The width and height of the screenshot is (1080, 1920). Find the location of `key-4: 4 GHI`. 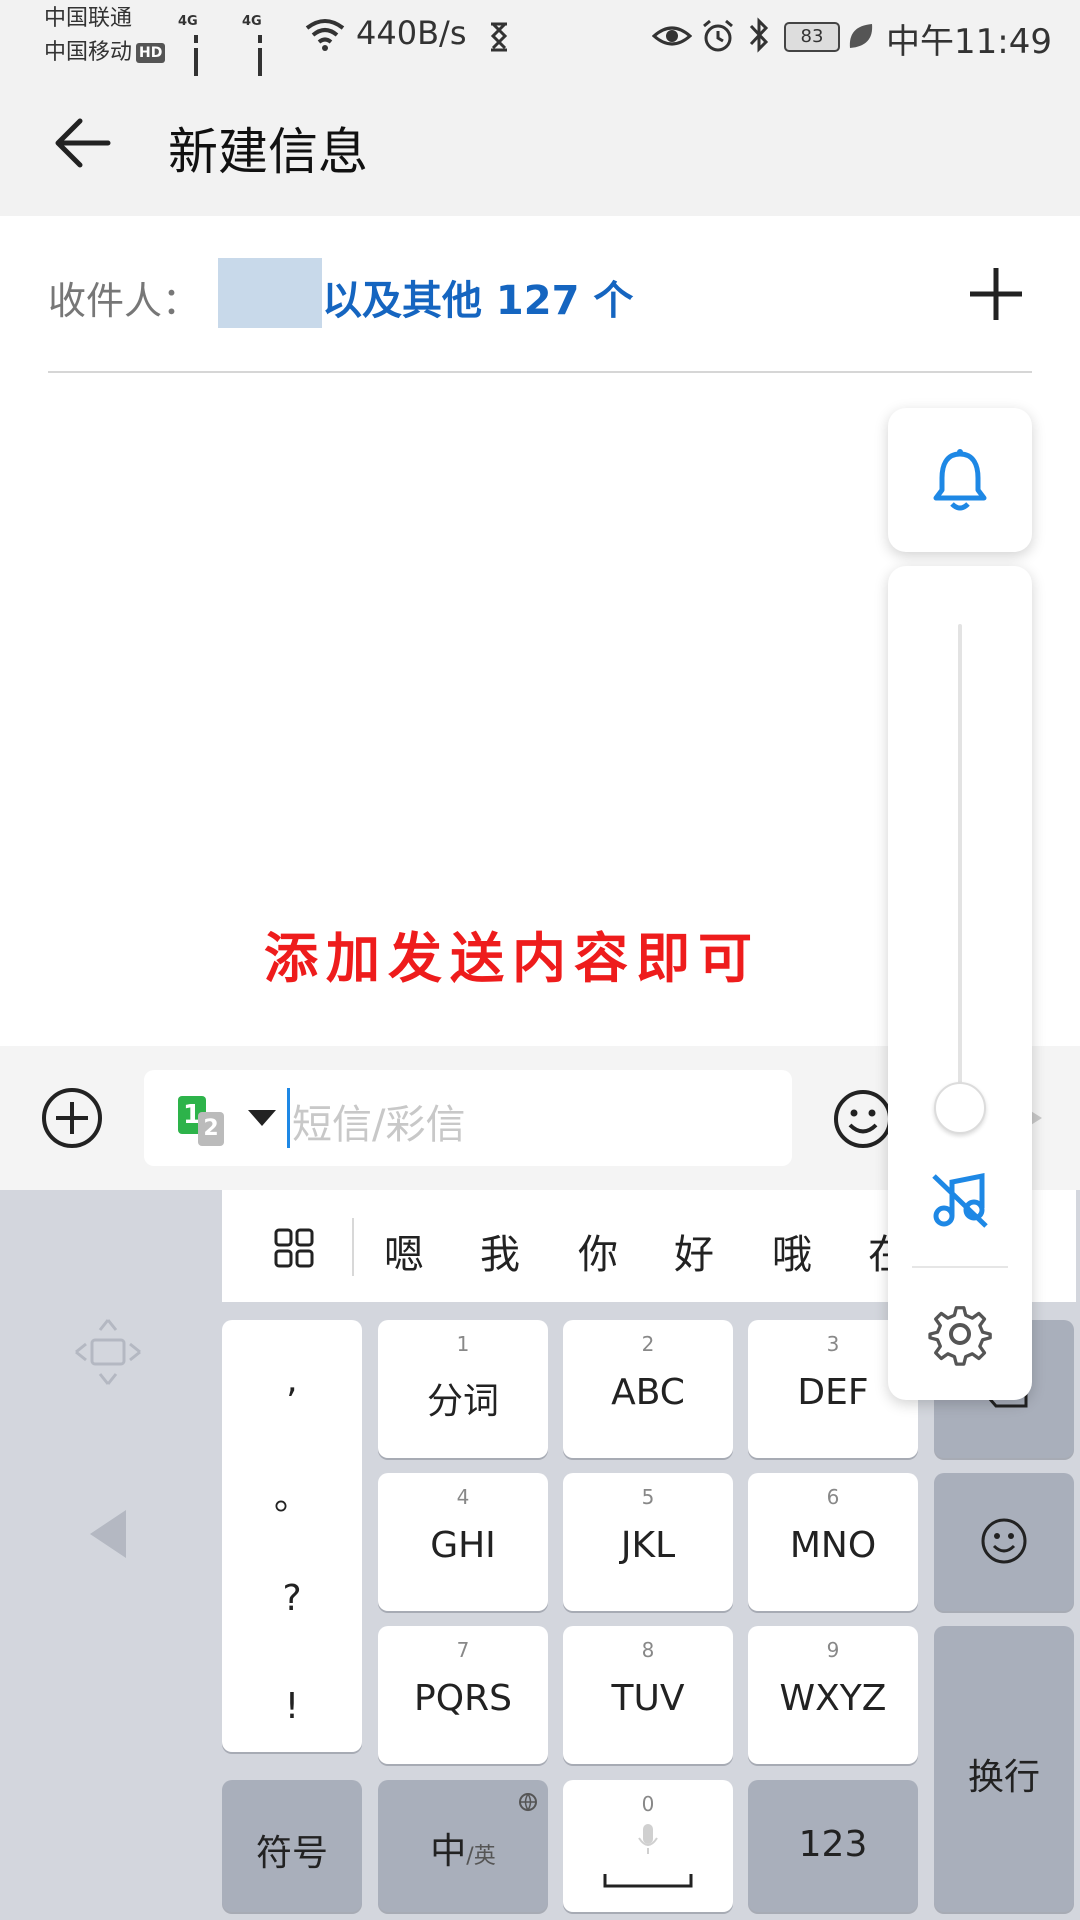

key-4: 4 GHI is located at coordinates (463, 1542).